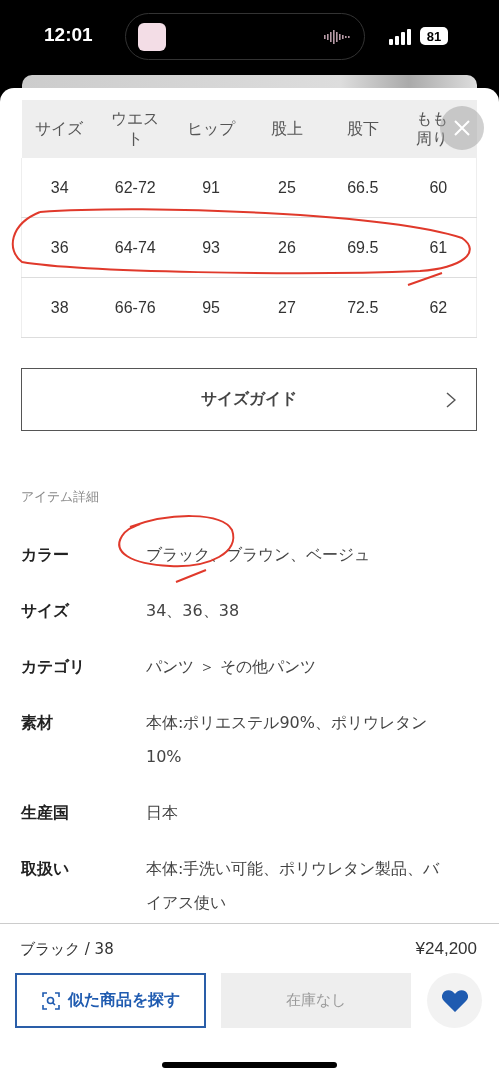 This screenshot has width=499, height=1080. I want to click on waveform-icon, so click(337, 37).